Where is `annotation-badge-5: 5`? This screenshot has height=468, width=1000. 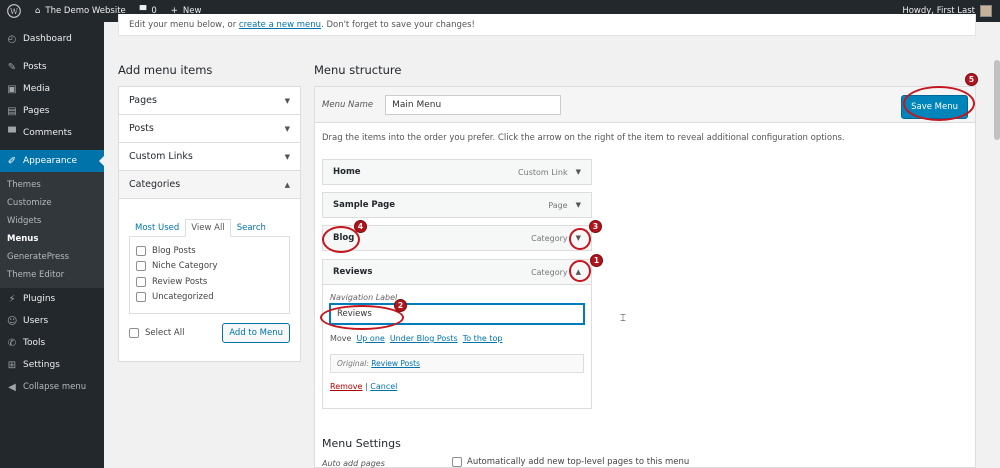
annotation-badge-5: 5 is located at coordinates (971, 79).